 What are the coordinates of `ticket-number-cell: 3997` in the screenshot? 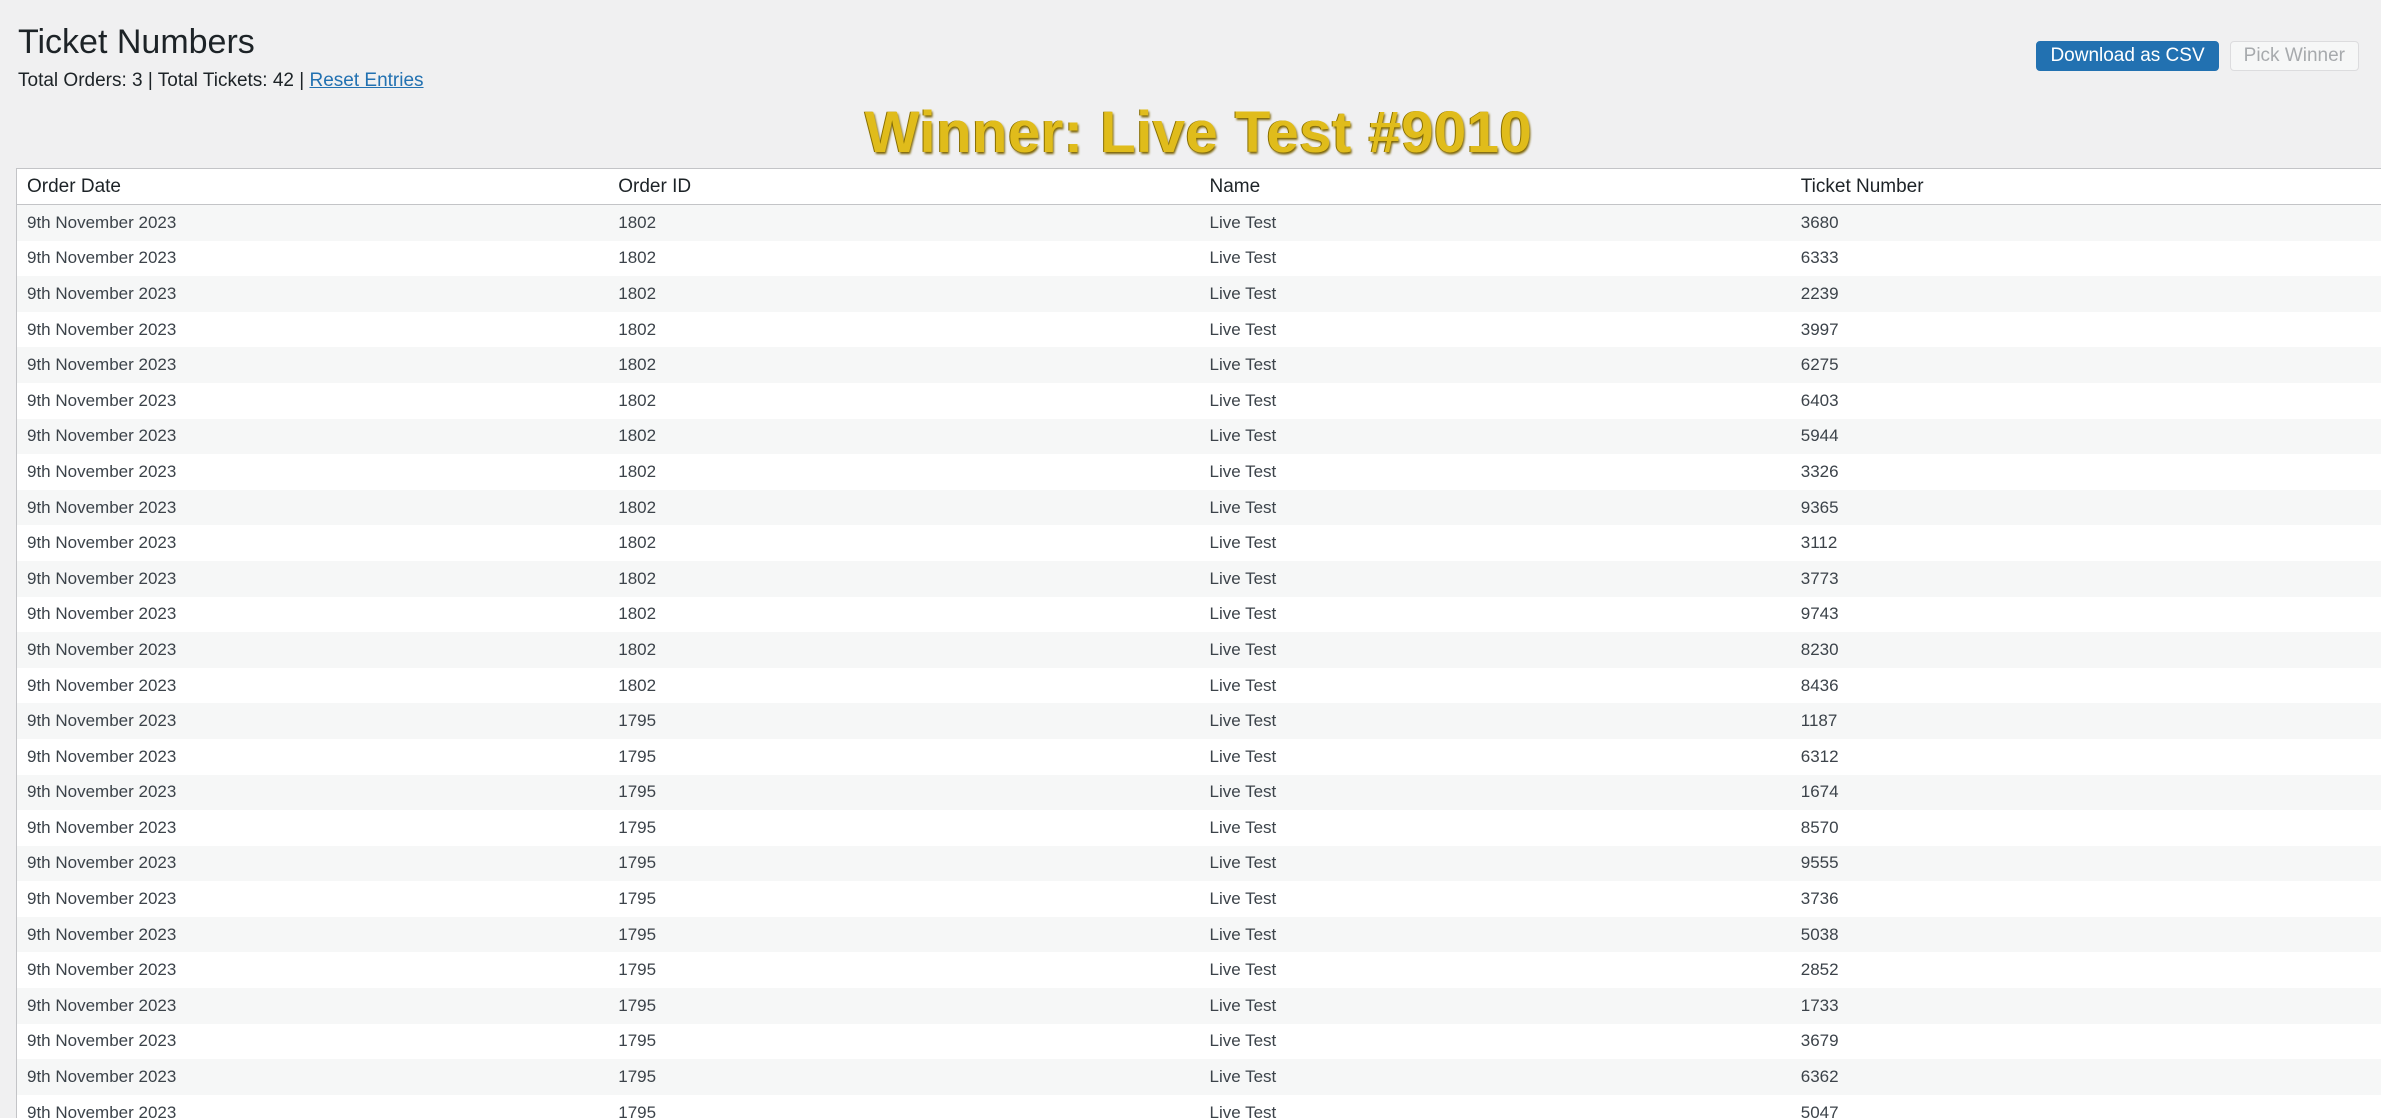 It's located at (2085, 329).